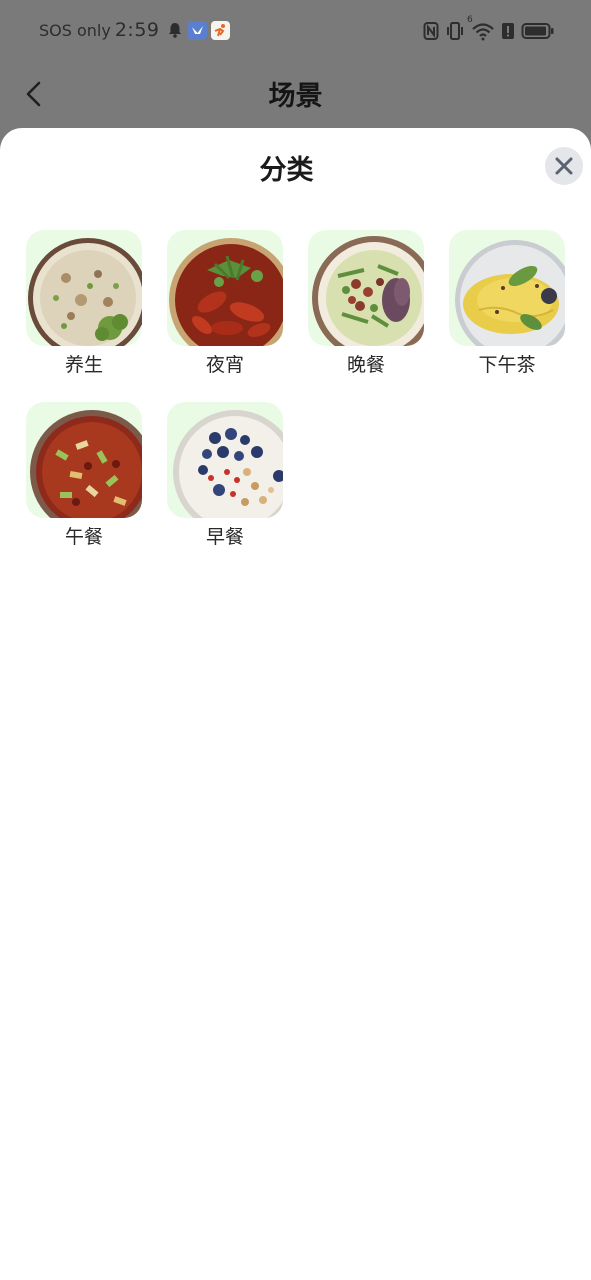  Describe the element at coordinates (84, 460) in the screenshot. I see `lunch-image` at that location.